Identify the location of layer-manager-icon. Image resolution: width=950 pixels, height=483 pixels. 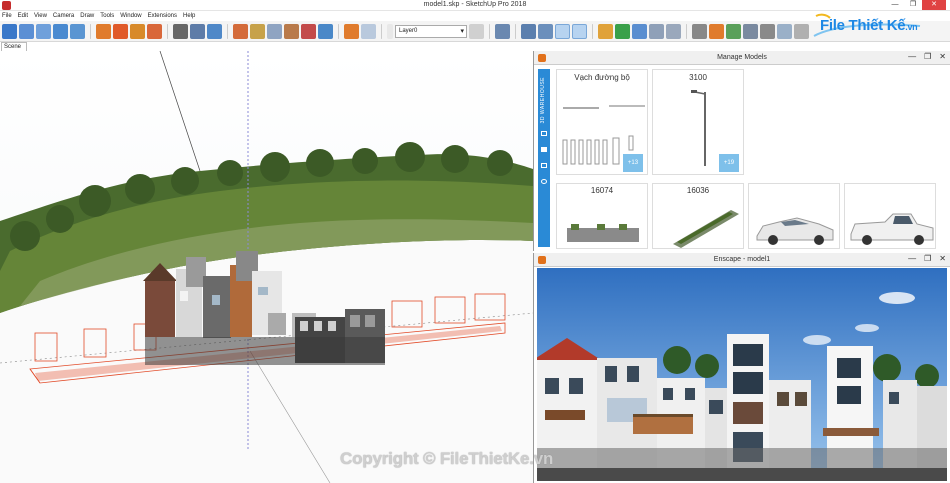
(476, 31).